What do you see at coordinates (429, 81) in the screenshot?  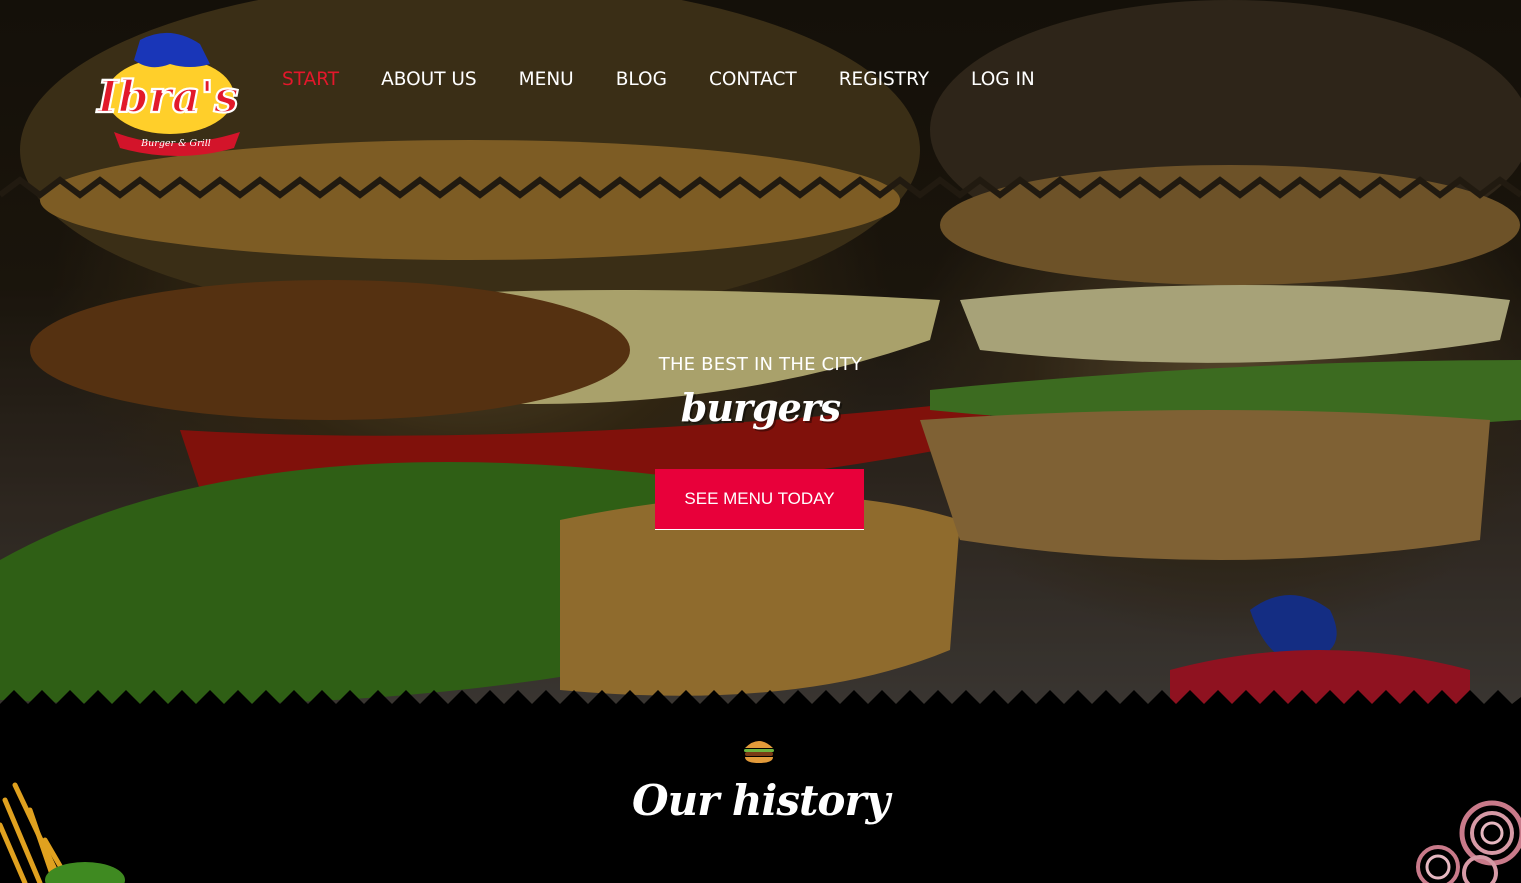 I see `nav-item-about-us: ABOUT US` at bounding box center [429, 81].